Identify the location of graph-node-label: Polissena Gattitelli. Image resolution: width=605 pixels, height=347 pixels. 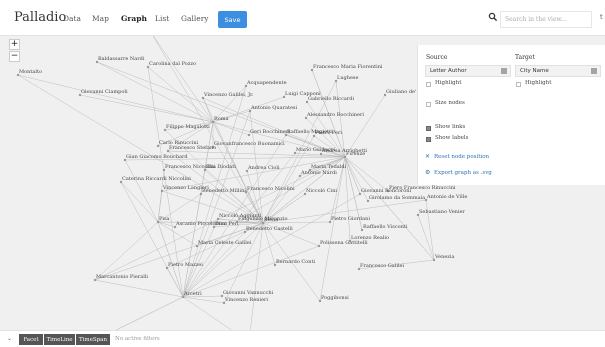
(344, 243).